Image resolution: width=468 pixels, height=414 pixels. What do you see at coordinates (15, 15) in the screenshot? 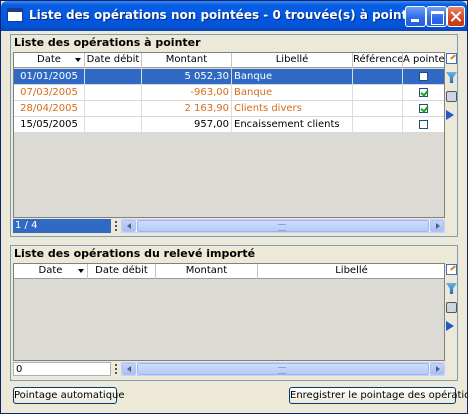
I see `app-icon` at bounding box center [15, 15].